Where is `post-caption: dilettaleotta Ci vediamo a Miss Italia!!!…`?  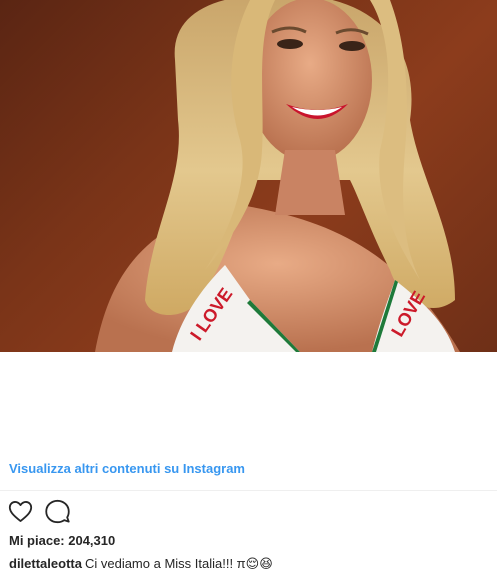
post-caption: dilettaleotta Ci vediamo a Miss Italia!!!… is located at coordinates (141, 564).